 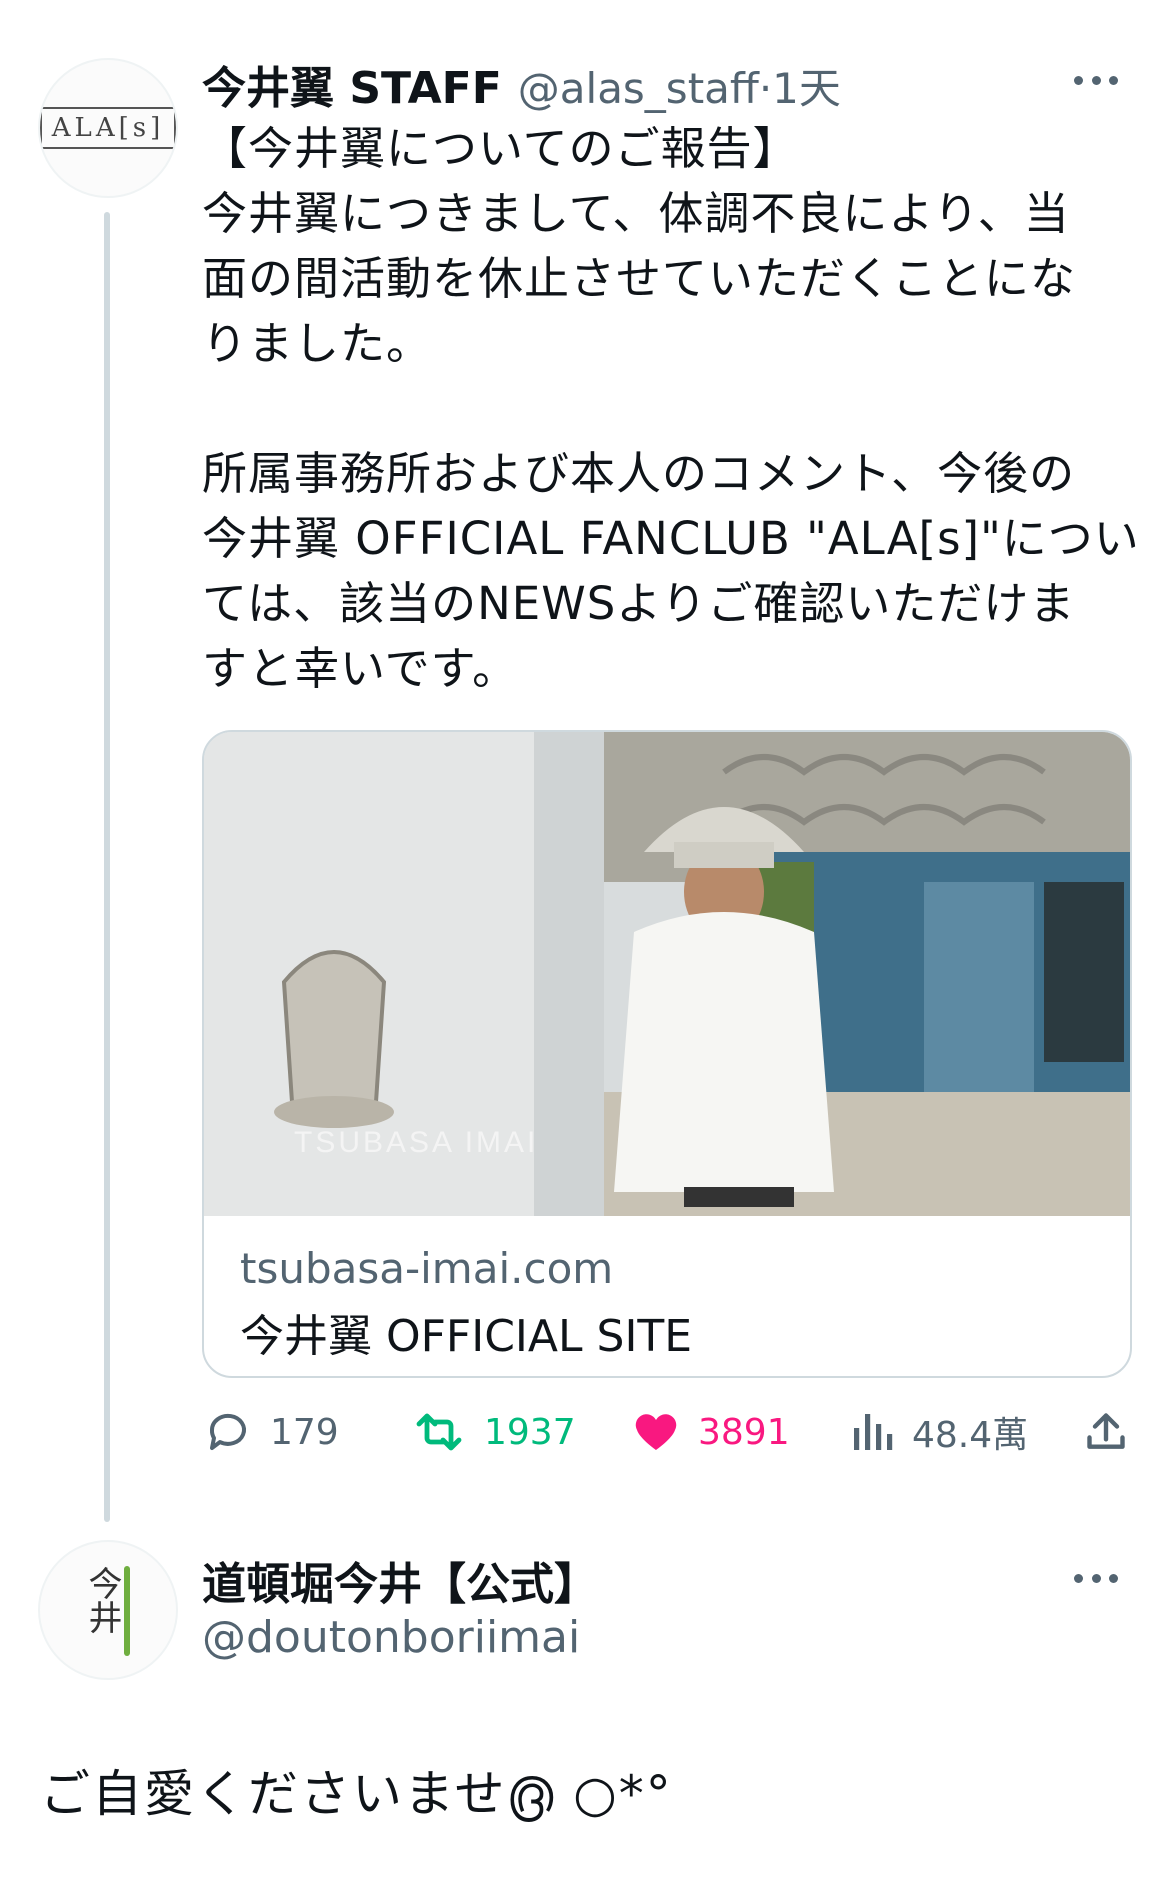 I want to click on views-button: 48.4萬, so click(x=939, y=1432).